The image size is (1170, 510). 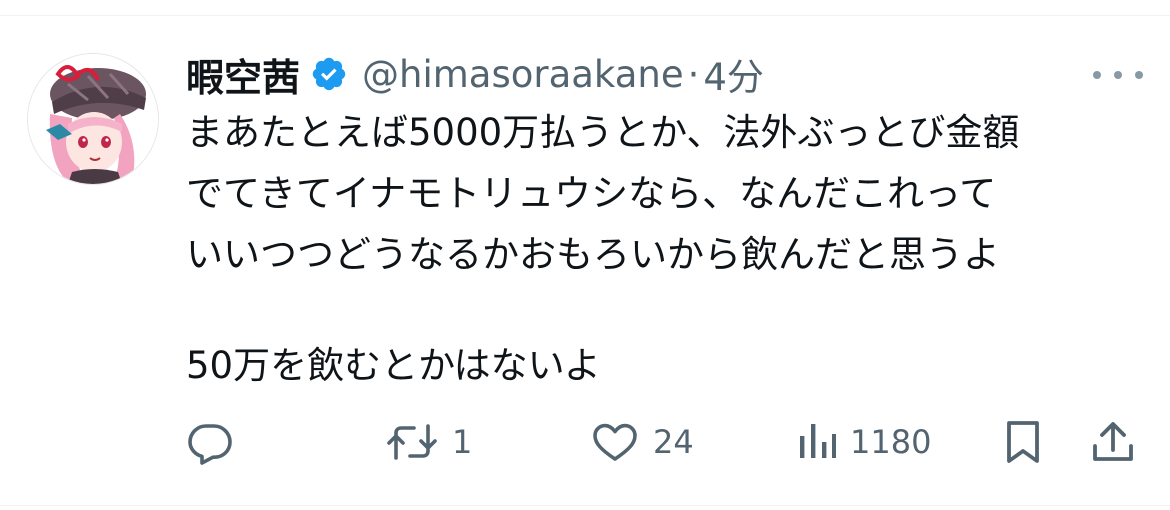 I want to click on tweet-text-line: でてきてイナモトリュウシなら、なんだこれって, so click(x=591, y=193).